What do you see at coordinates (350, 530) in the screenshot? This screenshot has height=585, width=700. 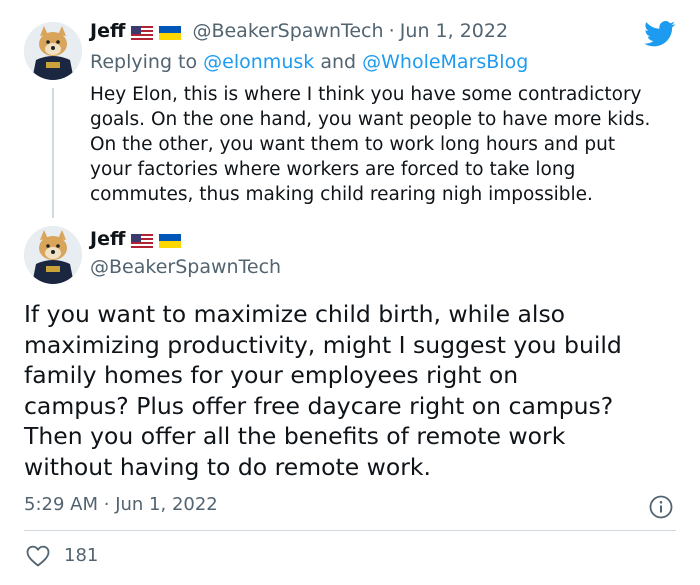 I see `divider` at bounding box center [350, 530].